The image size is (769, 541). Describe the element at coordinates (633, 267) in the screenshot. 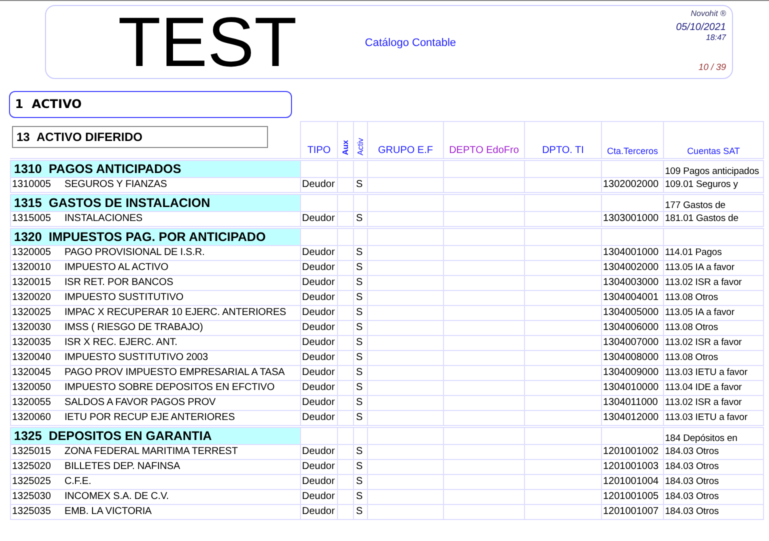

I see `table-cell: 1304002000` at that location.